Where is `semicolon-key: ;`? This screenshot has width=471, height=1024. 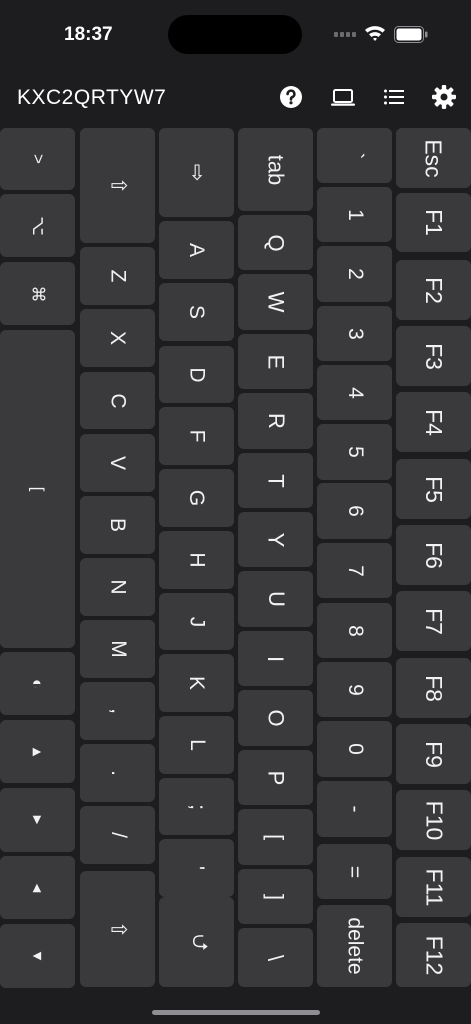
semicolon-key: ; is located at coordinates (196, 806).